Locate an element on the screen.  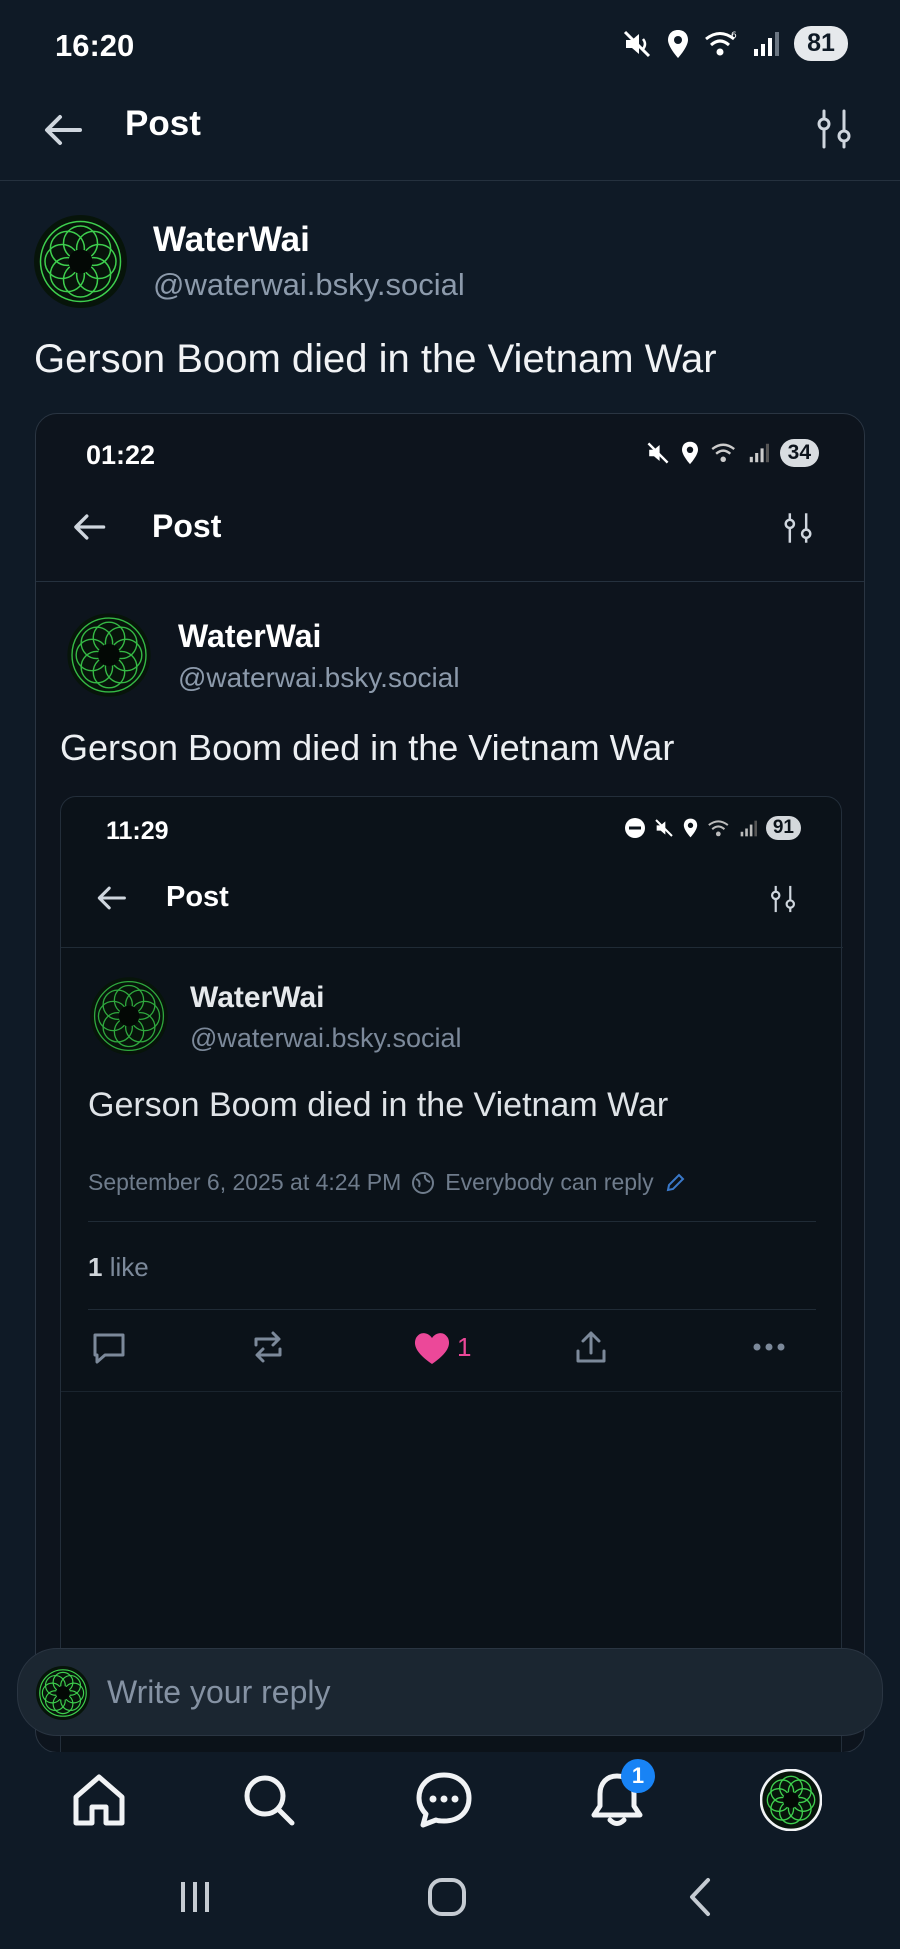
wifi-icon: 6 is located at coordinates (721, 43).